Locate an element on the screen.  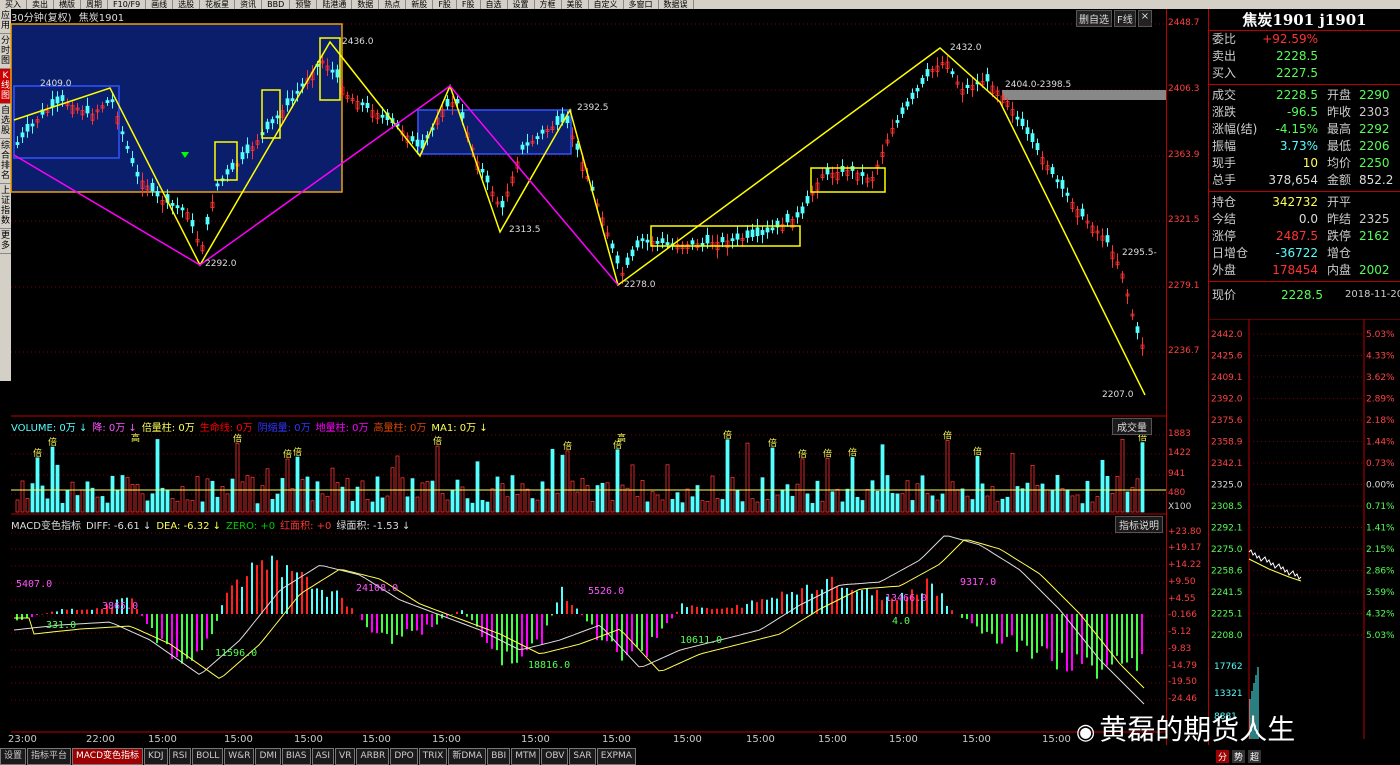
indicator-tab-14: 新DMA is located at coordinates (467, 756).